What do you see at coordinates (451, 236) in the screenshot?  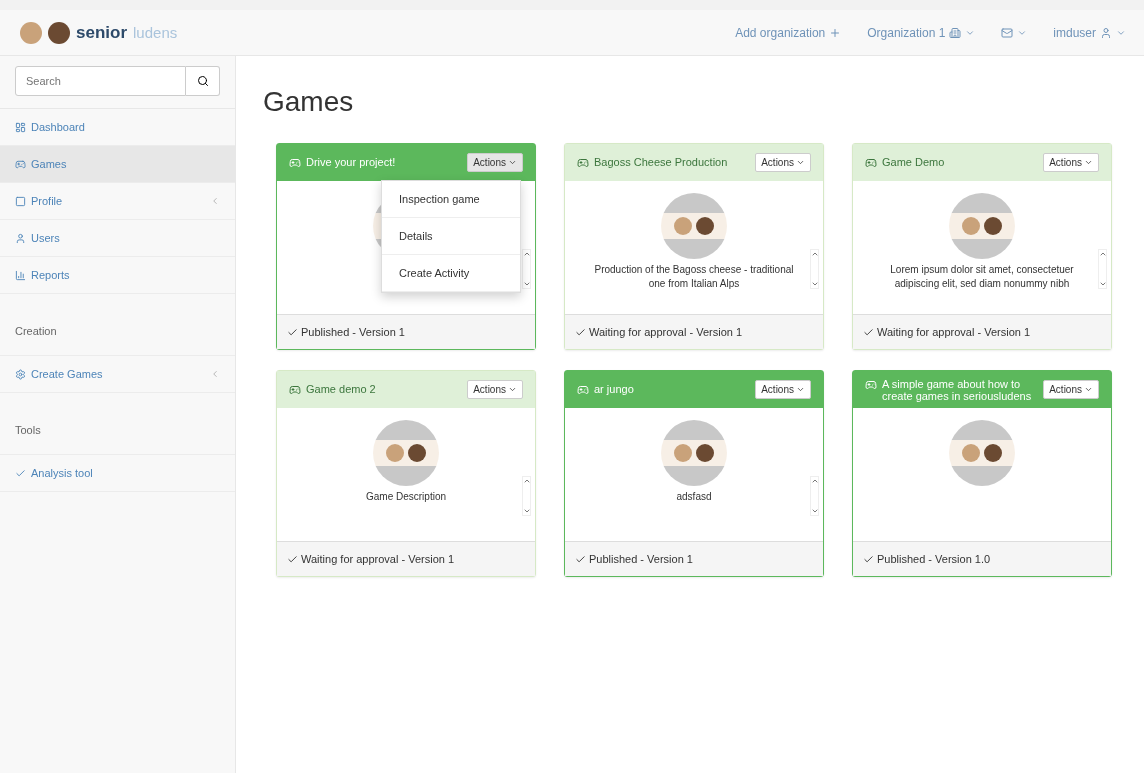 I see `menu-item: Details` at bounding box center [451, 236].